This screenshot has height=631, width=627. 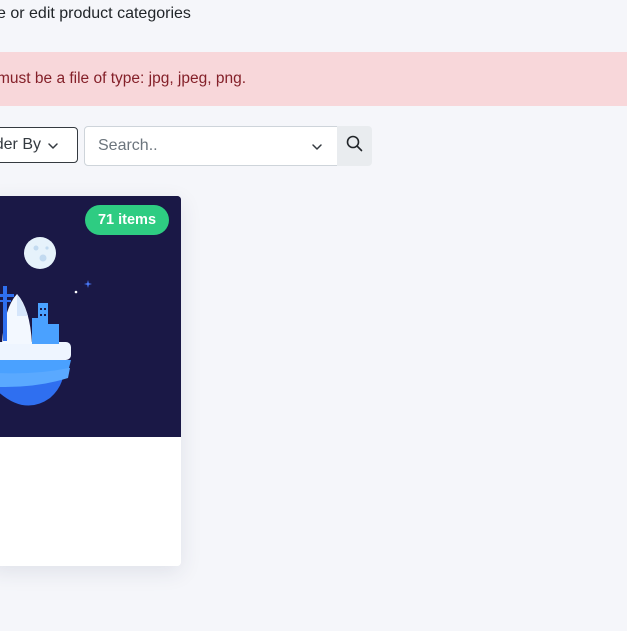 I want to click on search-icon, so click(x=354, y=146).